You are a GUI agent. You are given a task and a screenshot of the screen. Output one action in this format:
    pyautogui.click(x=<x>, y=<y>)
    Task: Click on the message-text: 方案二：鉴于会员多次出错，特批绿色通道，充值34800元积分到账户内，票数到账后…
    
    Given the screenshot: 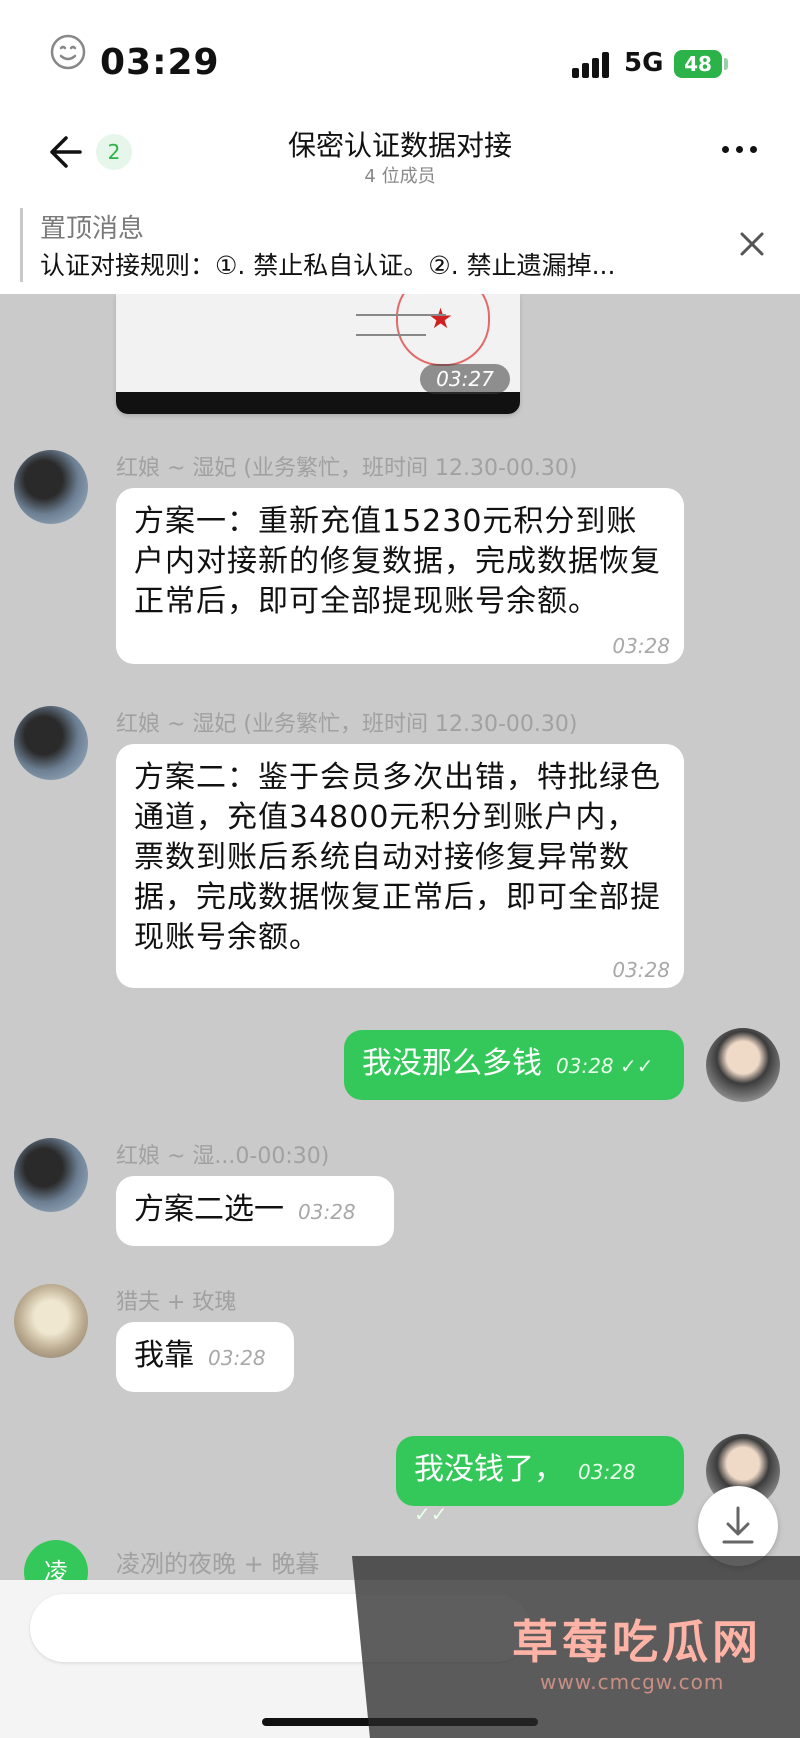 What is the action you would take?
    pyautogui.click(x=397, y=857)
    